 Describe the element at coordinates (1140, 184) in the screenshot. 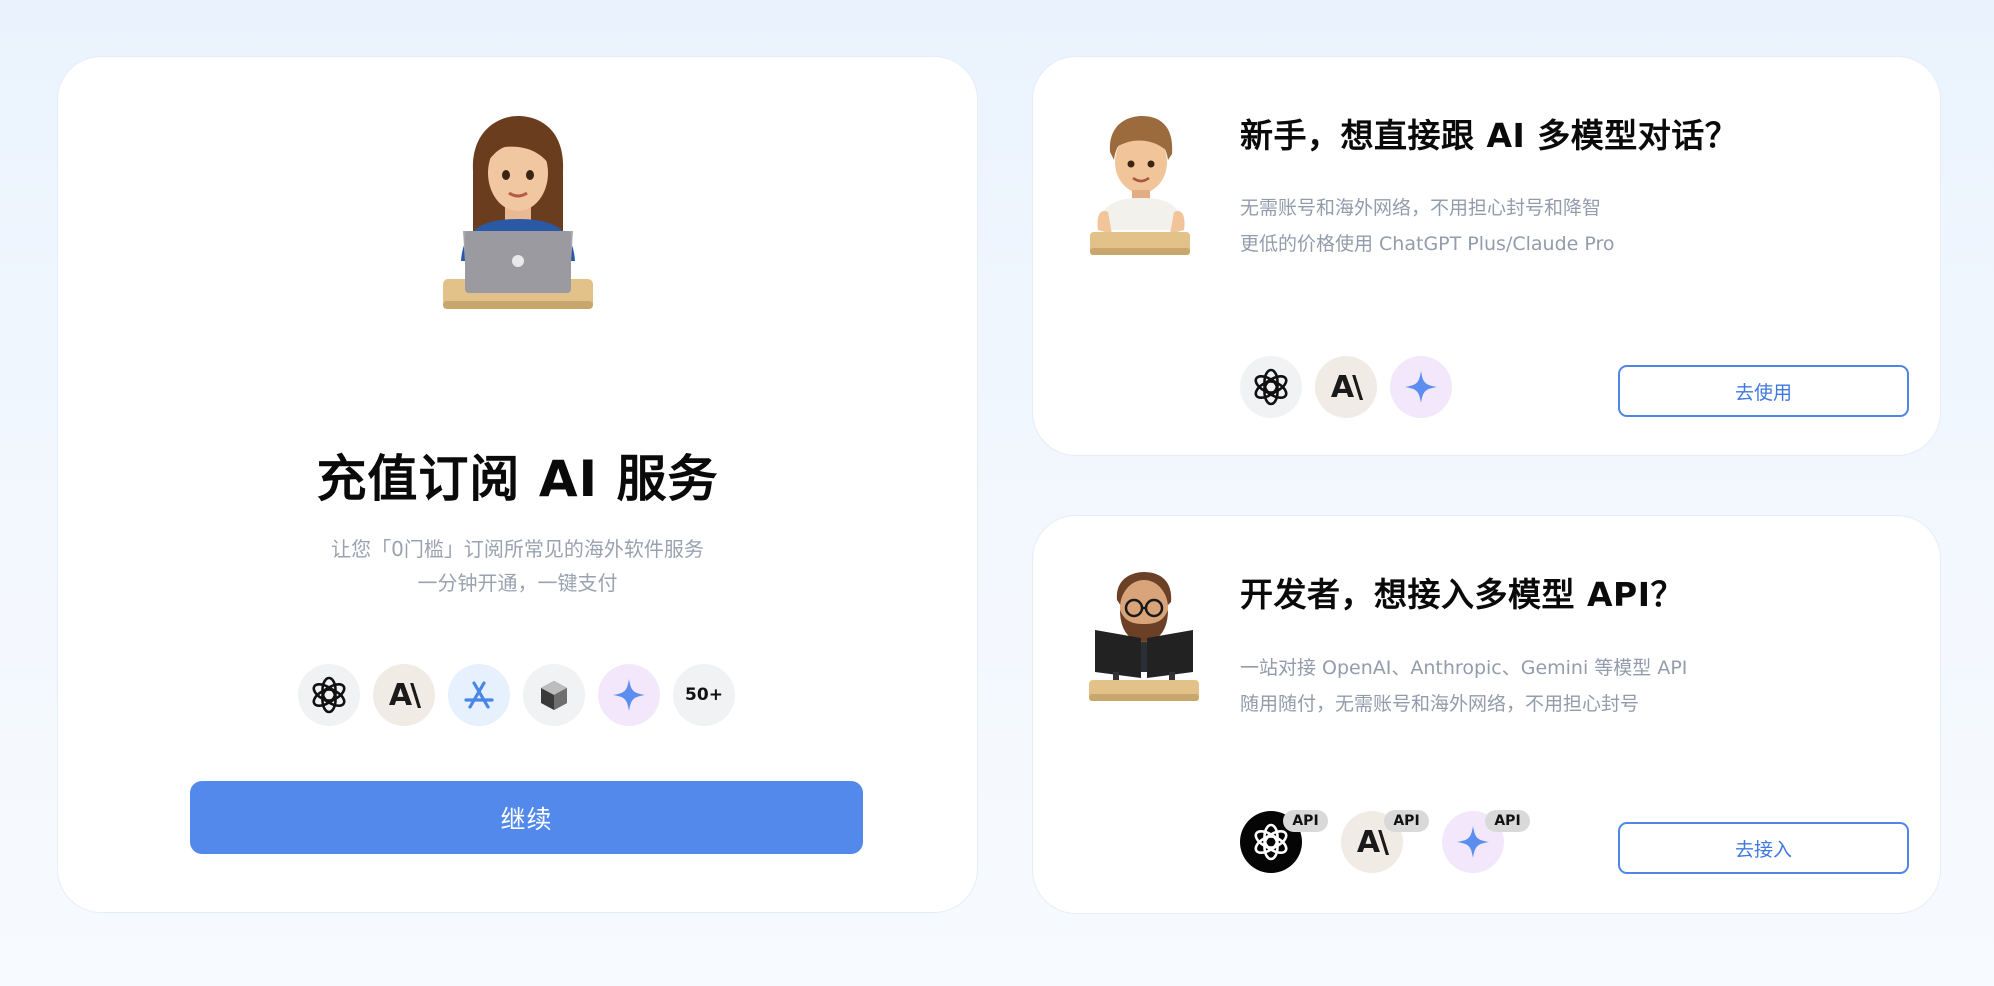

I see `boy-at-desk-emoji` at that location.